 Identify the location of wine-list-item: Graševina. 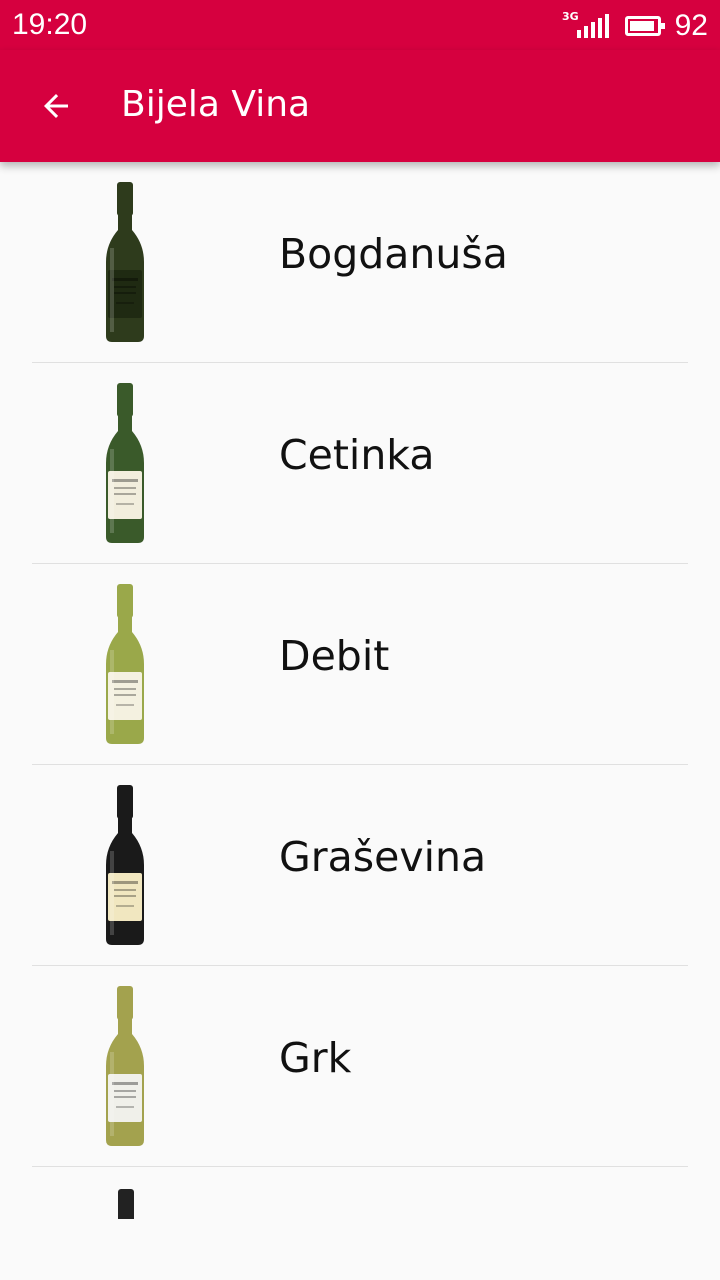
(360, 865).